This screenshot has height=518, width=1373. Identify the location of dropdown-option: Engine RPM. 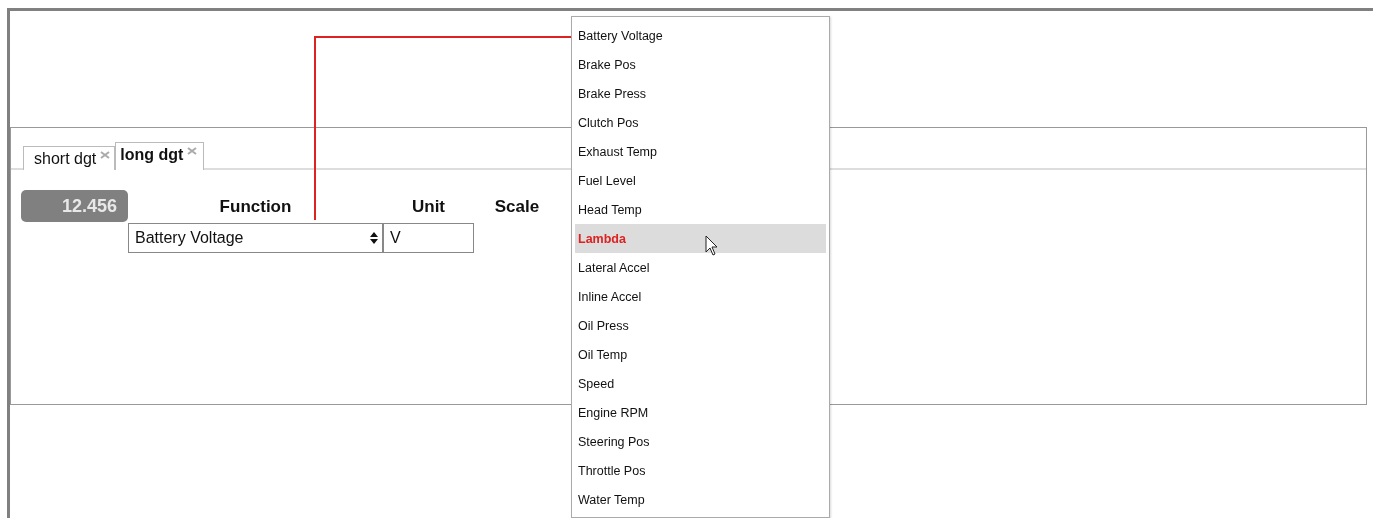
(700, 412).